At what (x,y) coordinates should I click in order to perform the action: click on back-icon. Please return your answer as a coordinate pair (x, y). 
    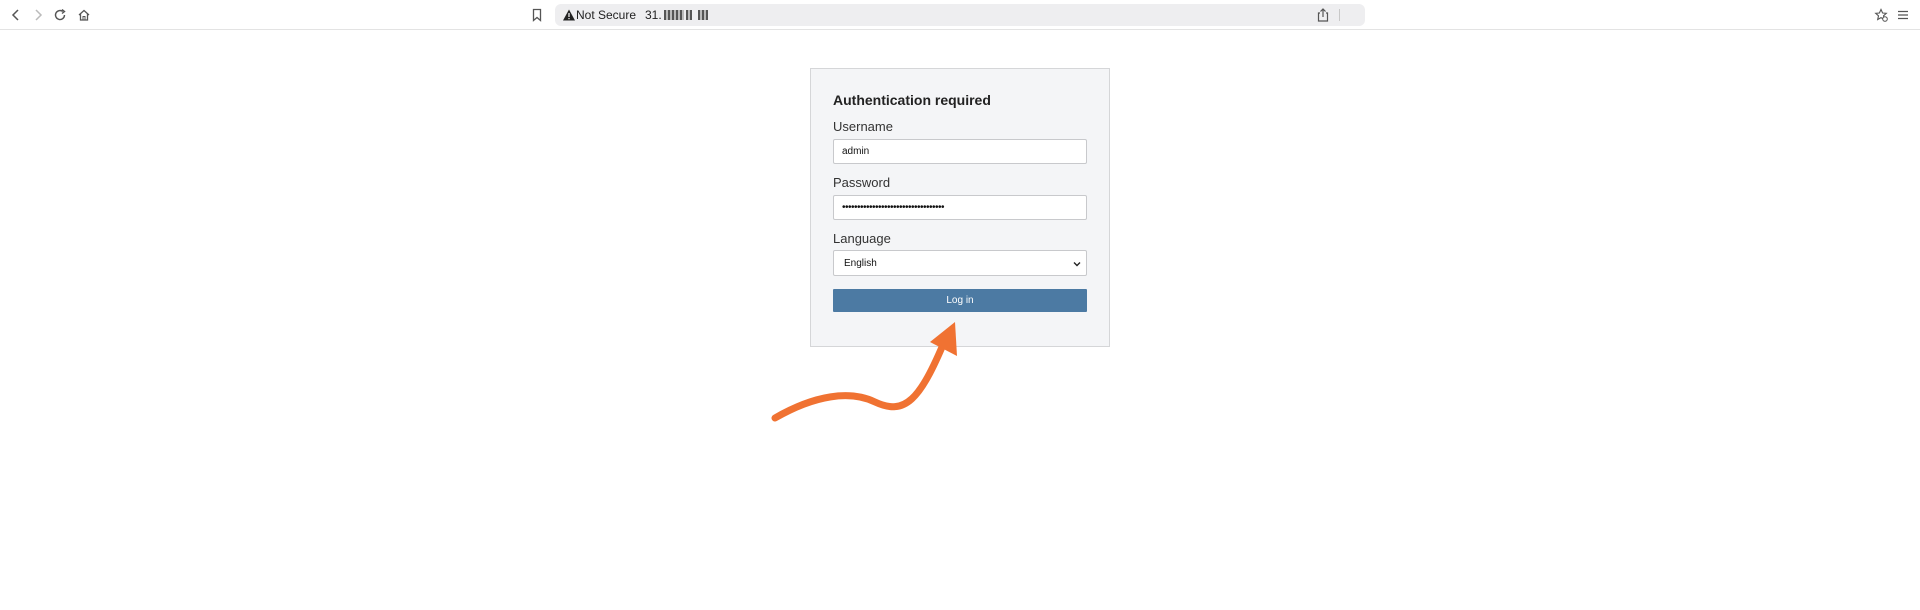
    Looking at the image, I should click on (16, 15).